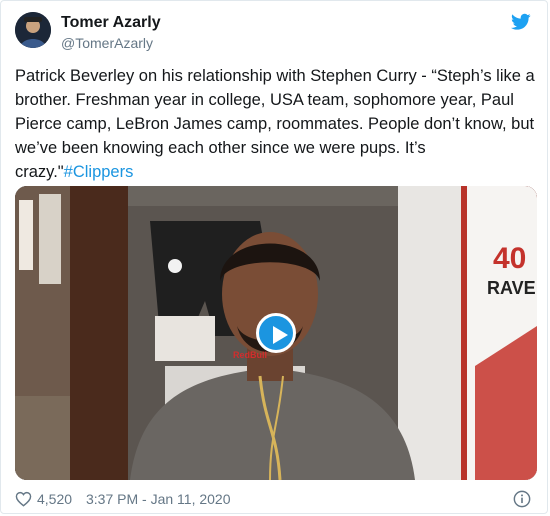 Image resolution: width=550 pixels, height=516 pixels. Describe the element at coordinates (274, 499) in the screenshot. I see `tweet-footer: 4,520 3:37 PM - Jan 11, 2020` at that location.